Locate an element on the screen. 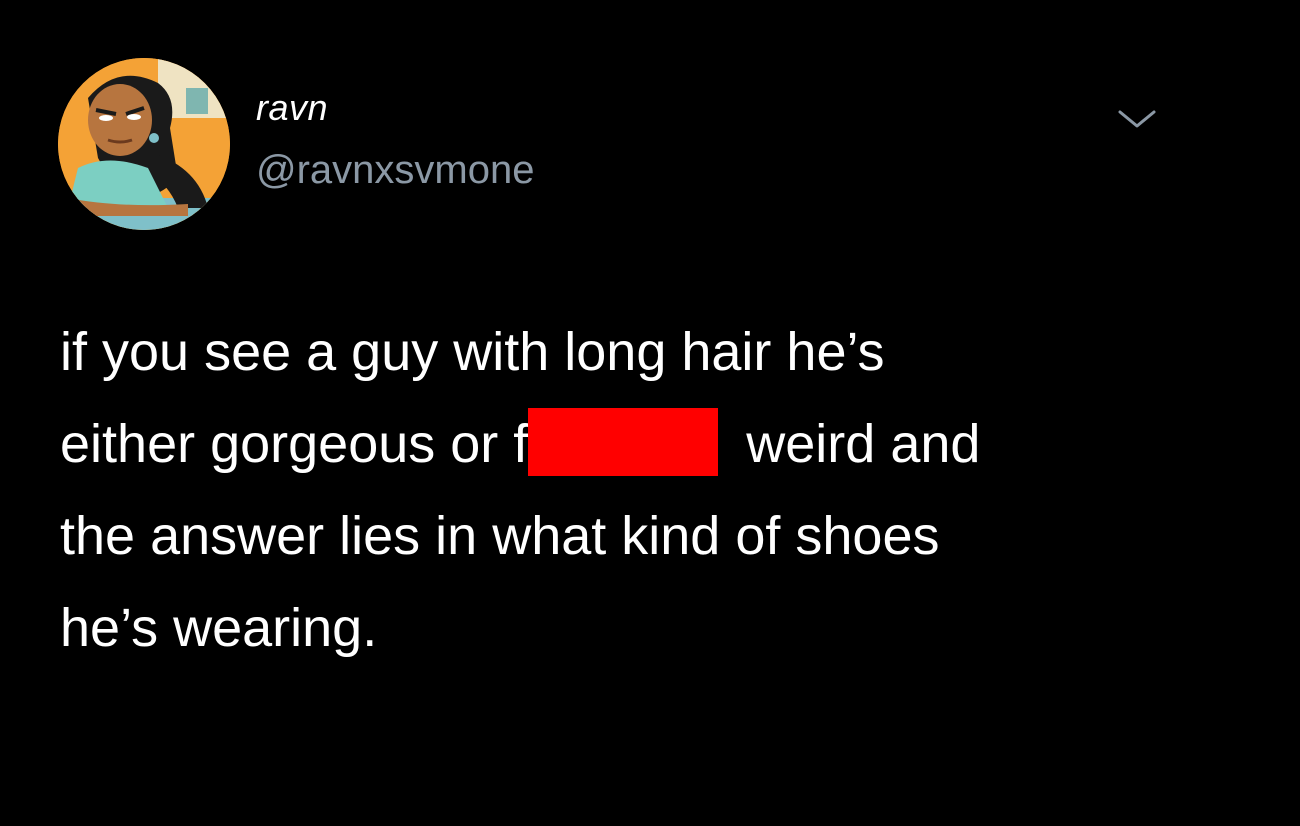  tweet-line-4: he’s wearing. is located at coordinates (219, 628).